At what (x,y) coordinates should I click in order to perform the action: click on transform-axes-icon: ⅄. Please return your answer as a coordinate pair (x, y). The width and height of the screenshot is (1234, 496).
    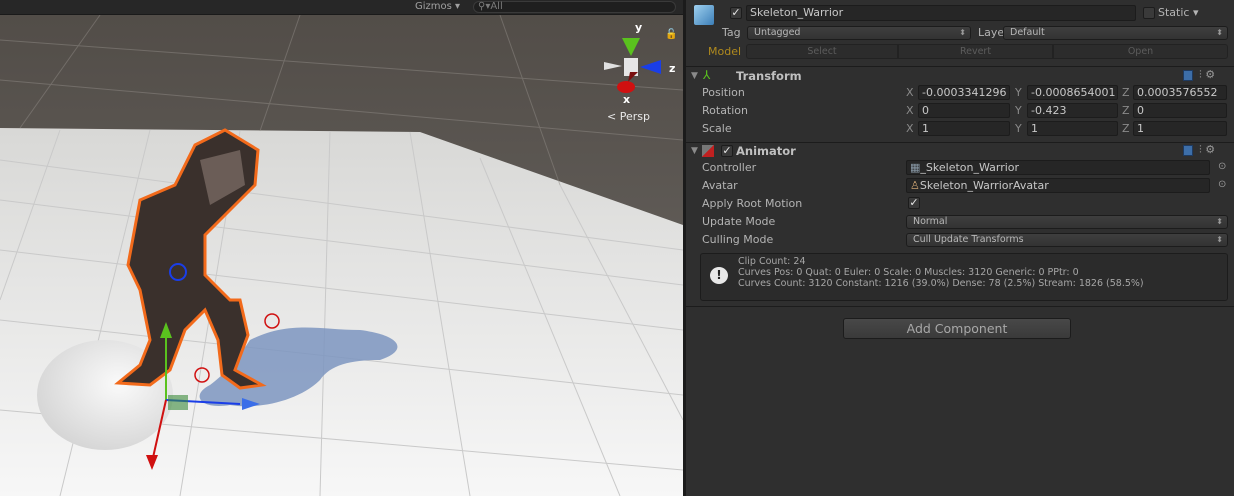
    Looking at the image, I should click on (707, 75).